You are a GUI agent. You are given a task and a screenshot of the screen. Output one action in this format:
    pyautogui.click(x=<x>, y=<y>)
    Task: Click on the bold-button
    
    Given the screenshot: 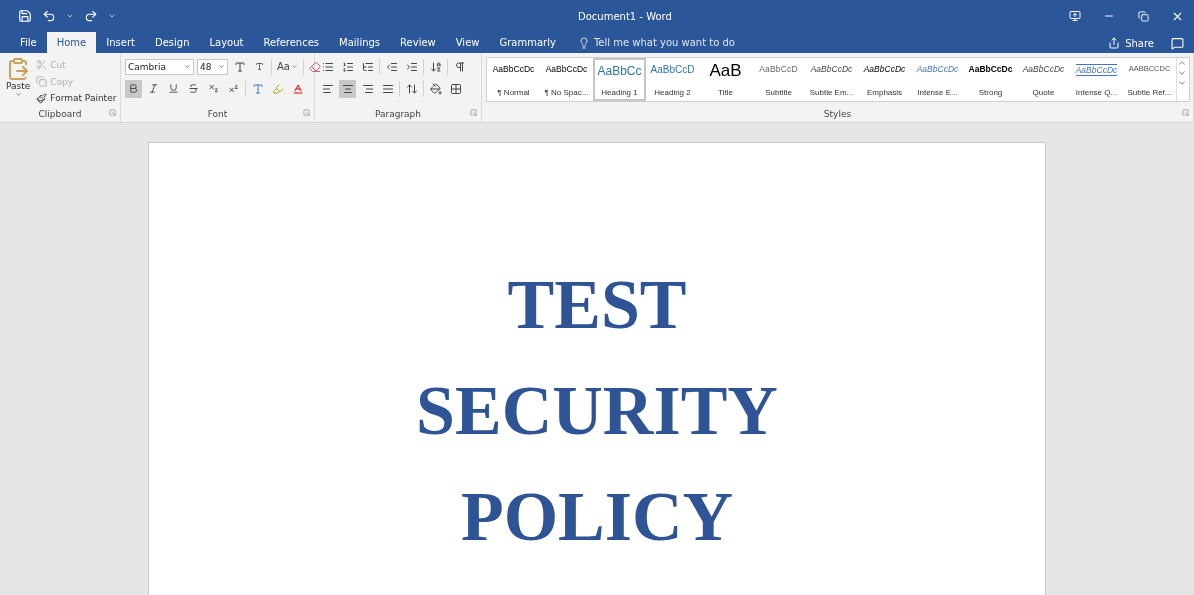 What is the action you would take?
    pyautogui.click(x=133, y=88)
    